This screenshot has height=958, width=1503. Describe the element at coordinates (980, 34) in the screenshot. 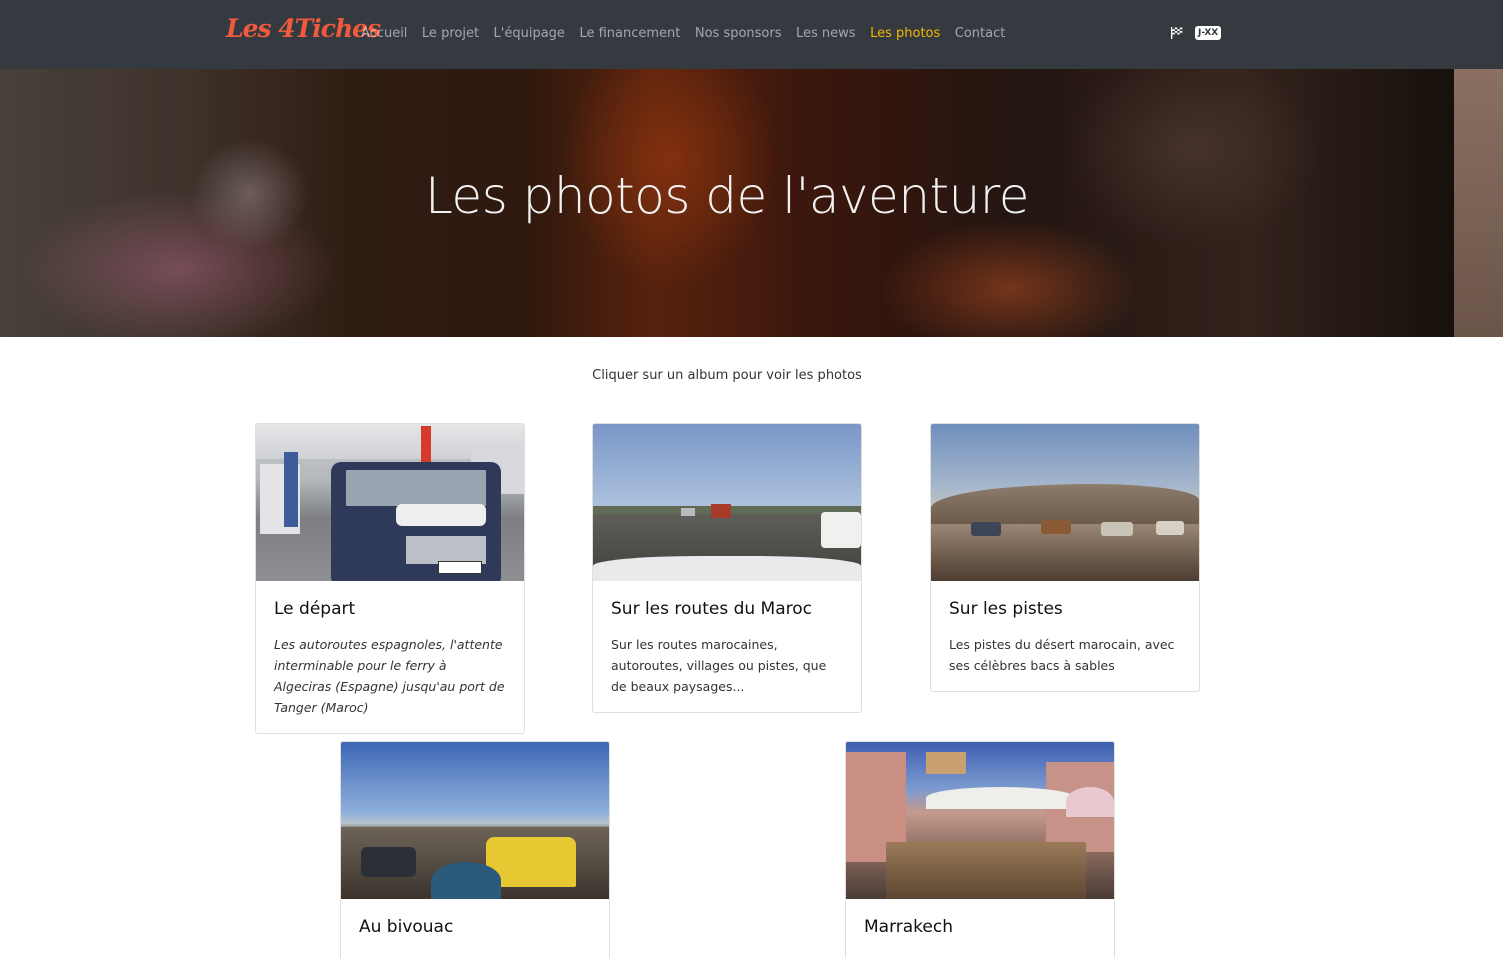

I see `nav-item-contact: Contact` at that location.